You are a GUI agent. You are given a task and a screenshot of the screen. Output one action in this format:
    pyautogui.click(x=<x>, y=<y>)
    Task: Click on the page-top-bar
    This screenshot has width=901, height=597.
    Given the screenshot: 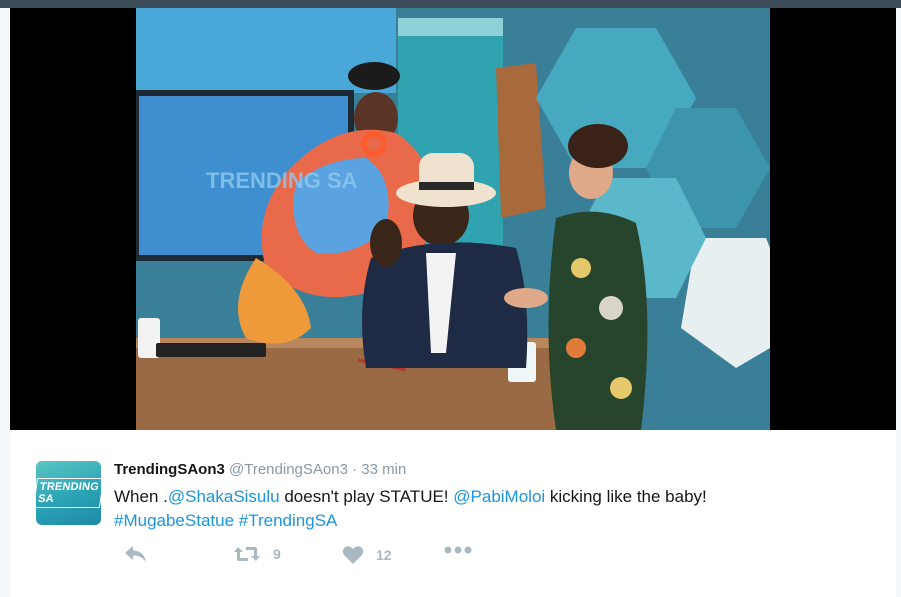 What is the action you would take?
    pyautogui.click(x=450, y=4)
    